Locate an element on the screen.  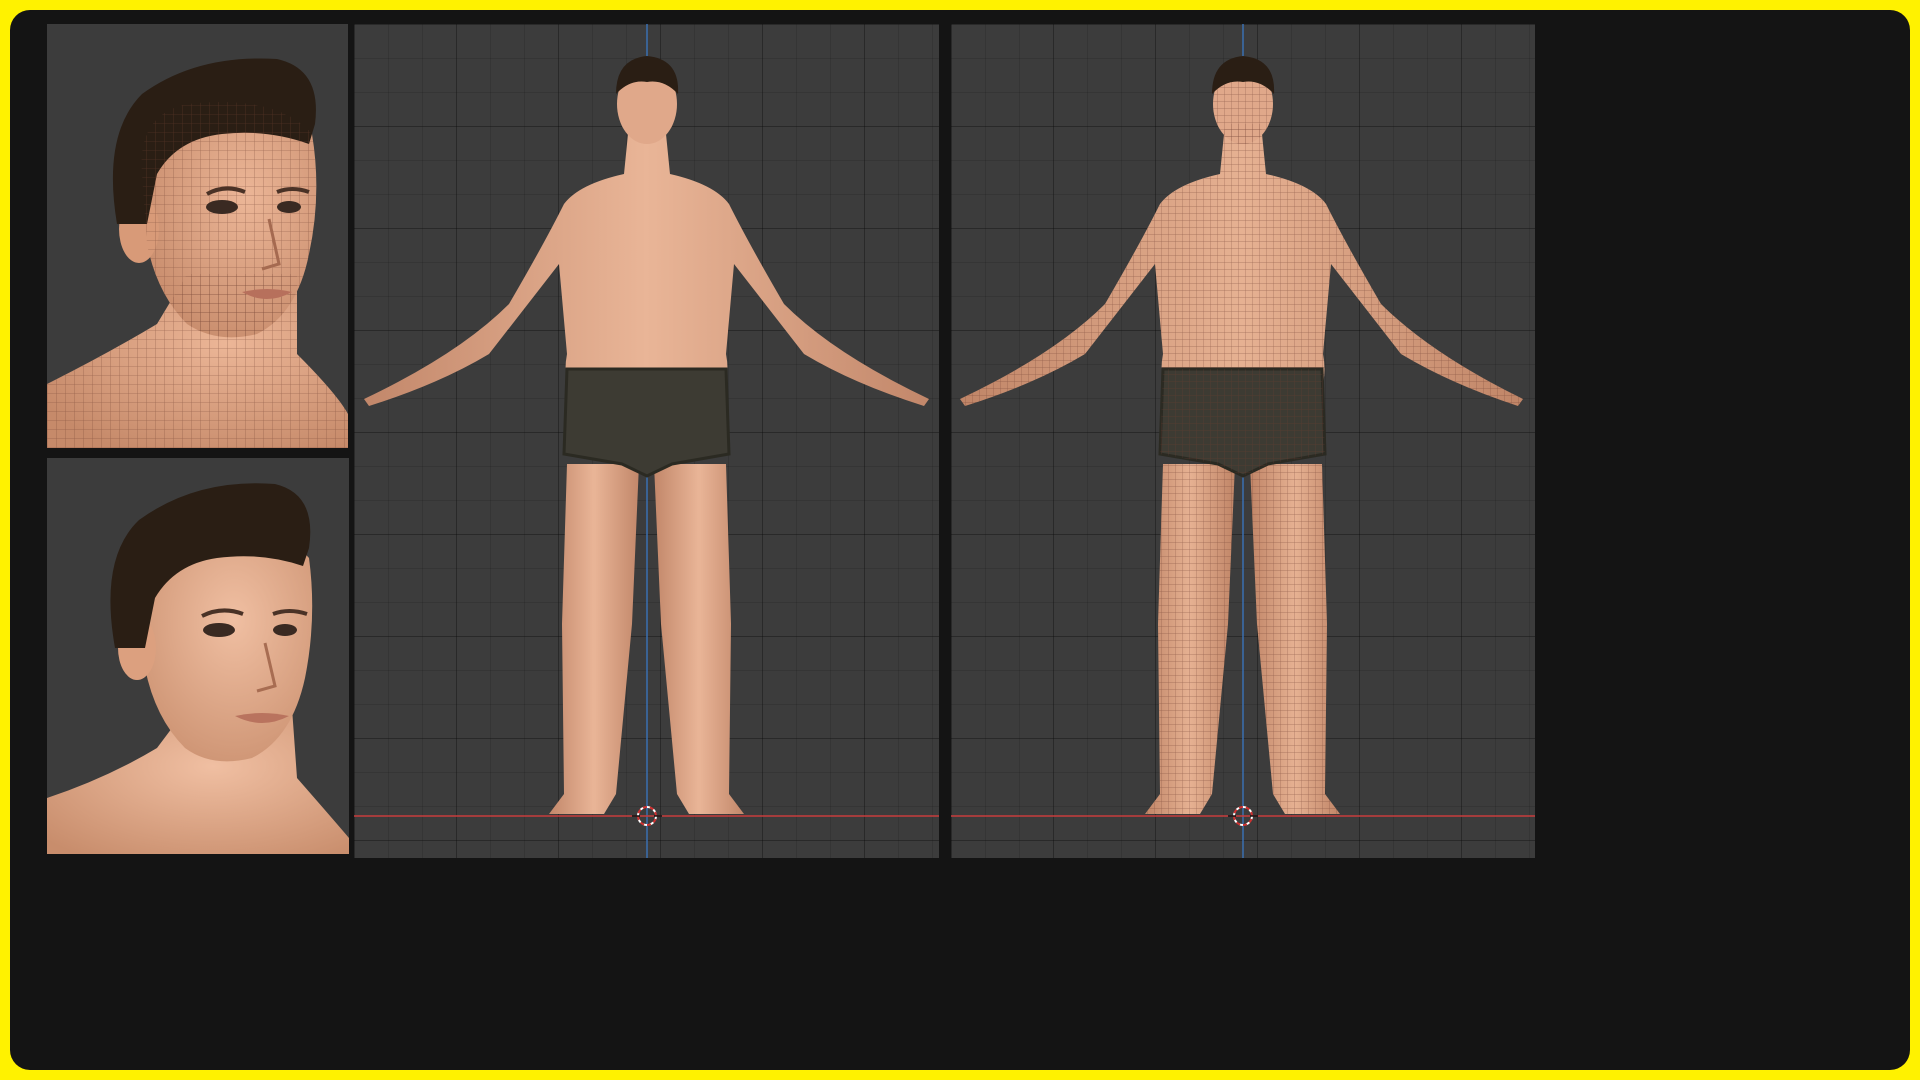
head-rendered-figure is located at coordinates (198, 668).